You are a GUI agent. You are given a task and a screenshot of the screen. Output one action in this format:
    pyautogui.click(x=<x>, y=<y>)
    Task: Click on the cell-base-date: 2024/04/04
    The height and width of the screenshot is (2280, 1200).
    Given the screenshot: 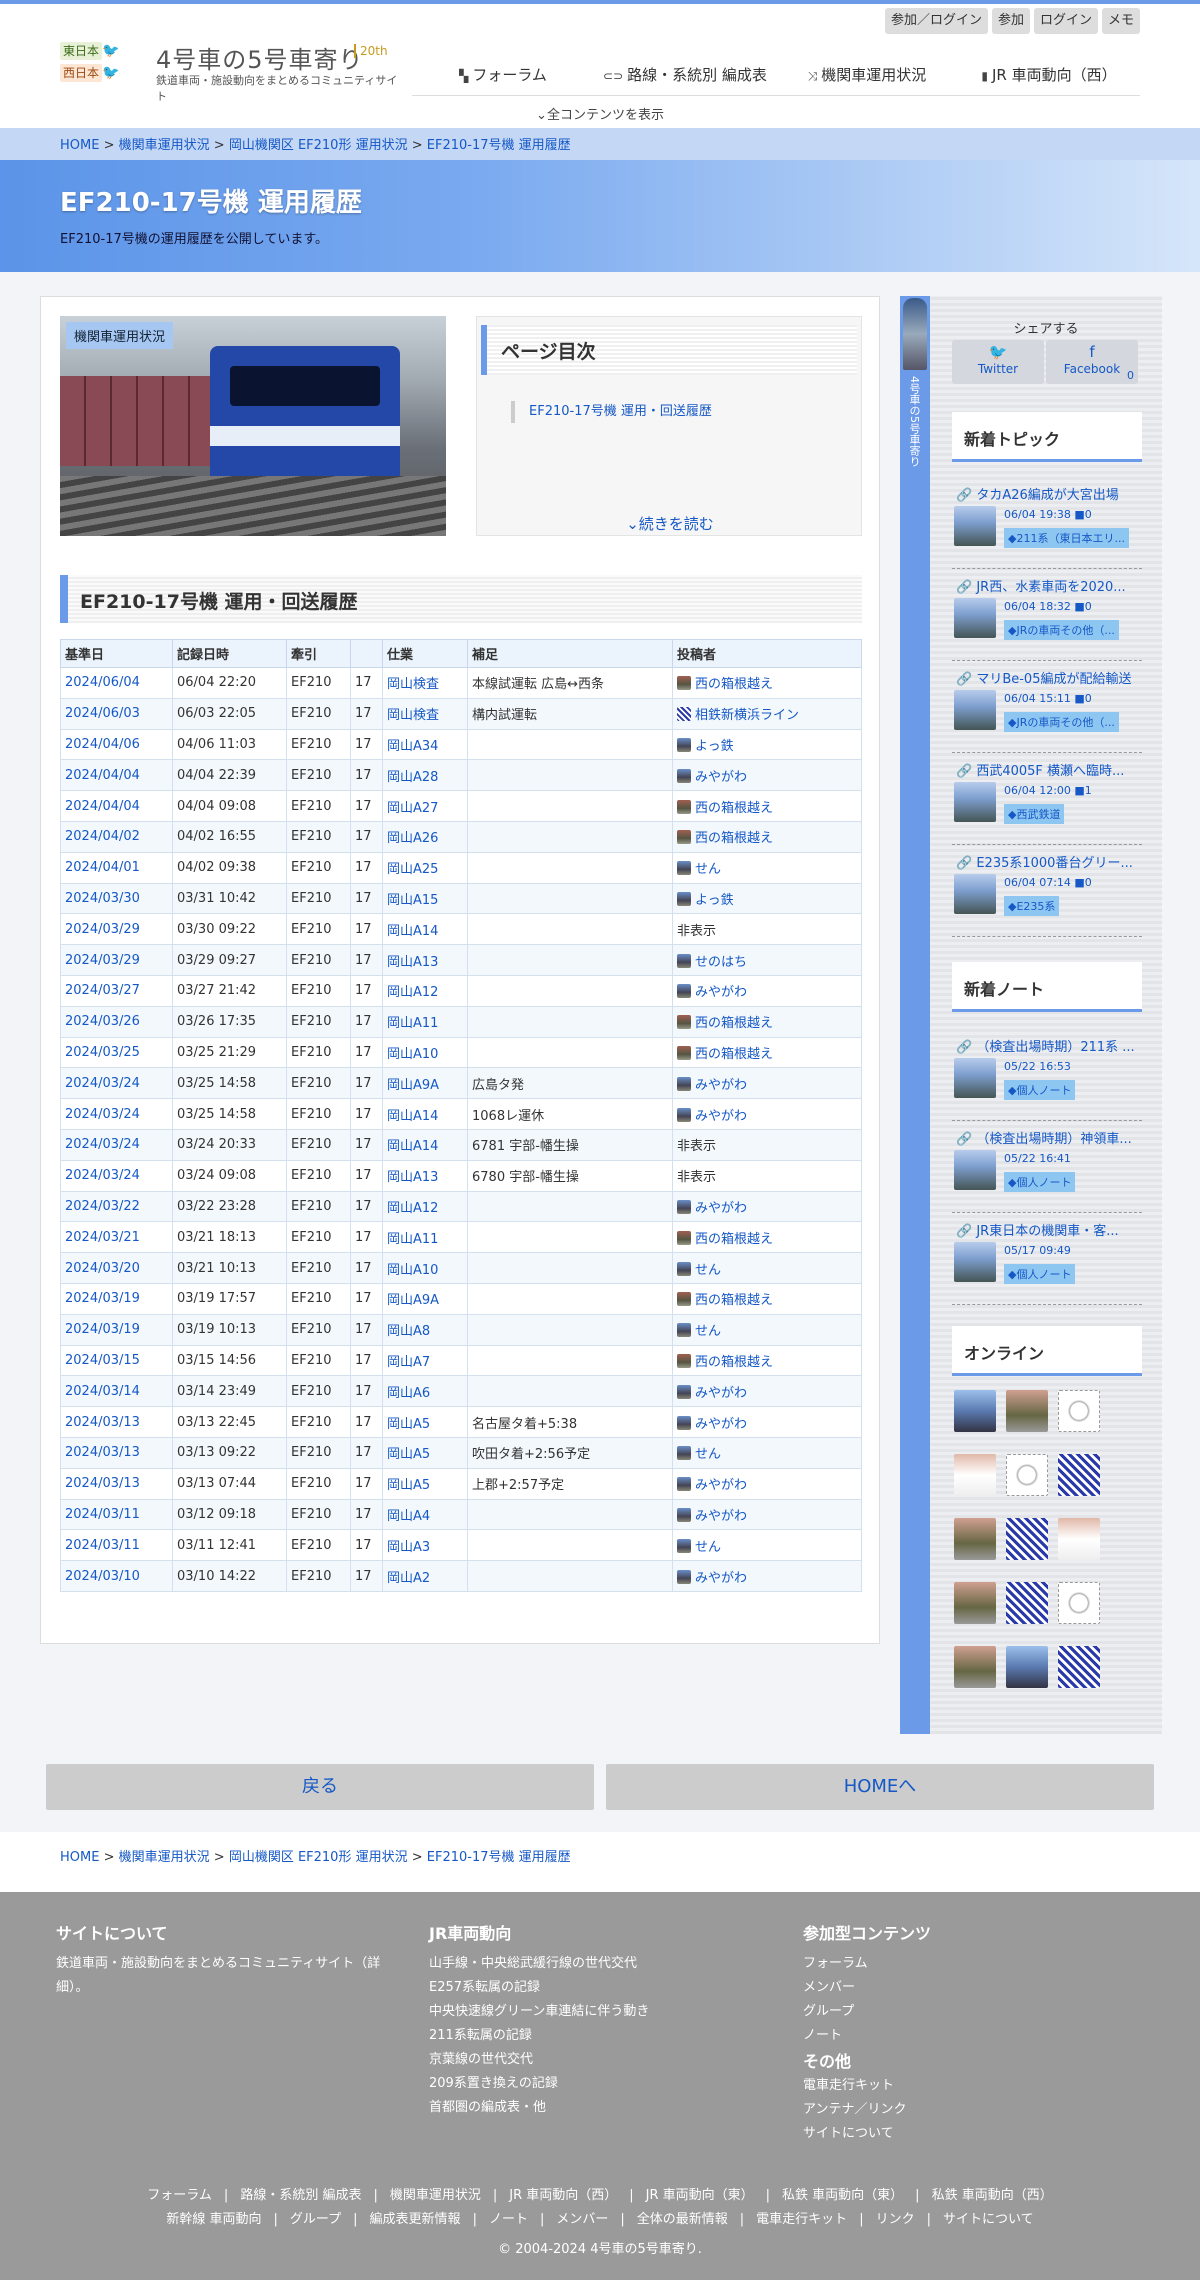 What is the action you would take?
    pyautogui.click(x=116, y=775)
    